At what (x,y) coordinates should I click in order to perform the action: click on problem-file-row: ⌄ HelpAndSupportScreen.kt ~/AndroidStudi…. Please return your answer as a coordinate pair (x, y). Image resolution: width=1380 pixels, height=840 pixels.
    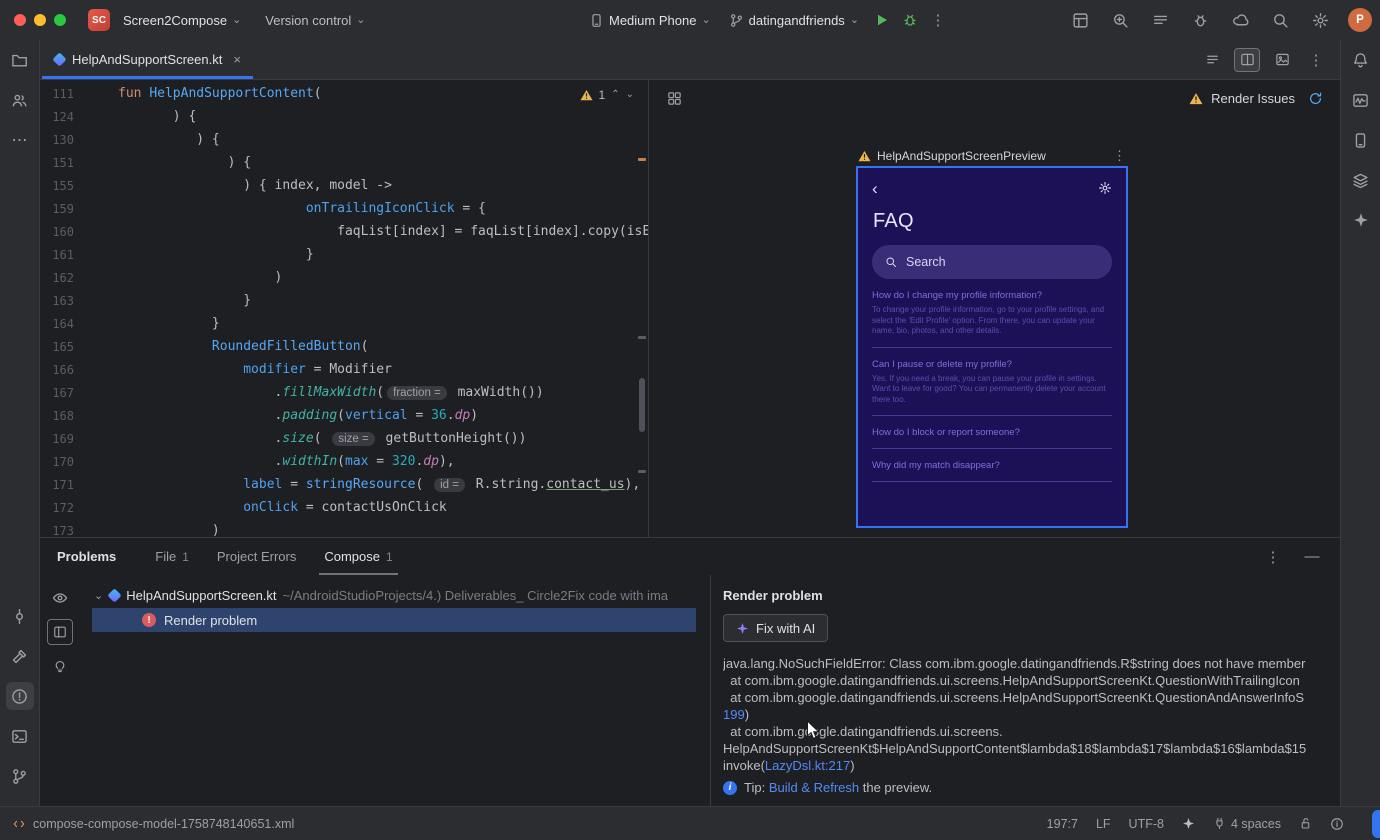
    Looking at the image, I should click on (395, 595).